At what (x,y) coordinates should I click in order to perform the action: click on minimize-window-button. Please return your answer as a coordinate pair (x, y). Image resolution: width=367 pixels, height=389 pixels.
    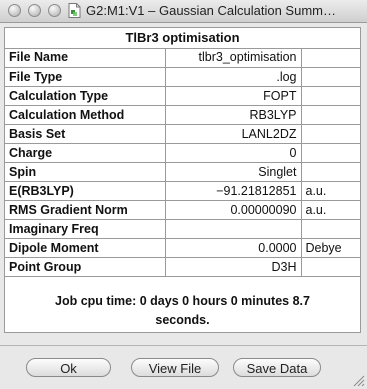
    Looking at the image, I should click on (34, 10).